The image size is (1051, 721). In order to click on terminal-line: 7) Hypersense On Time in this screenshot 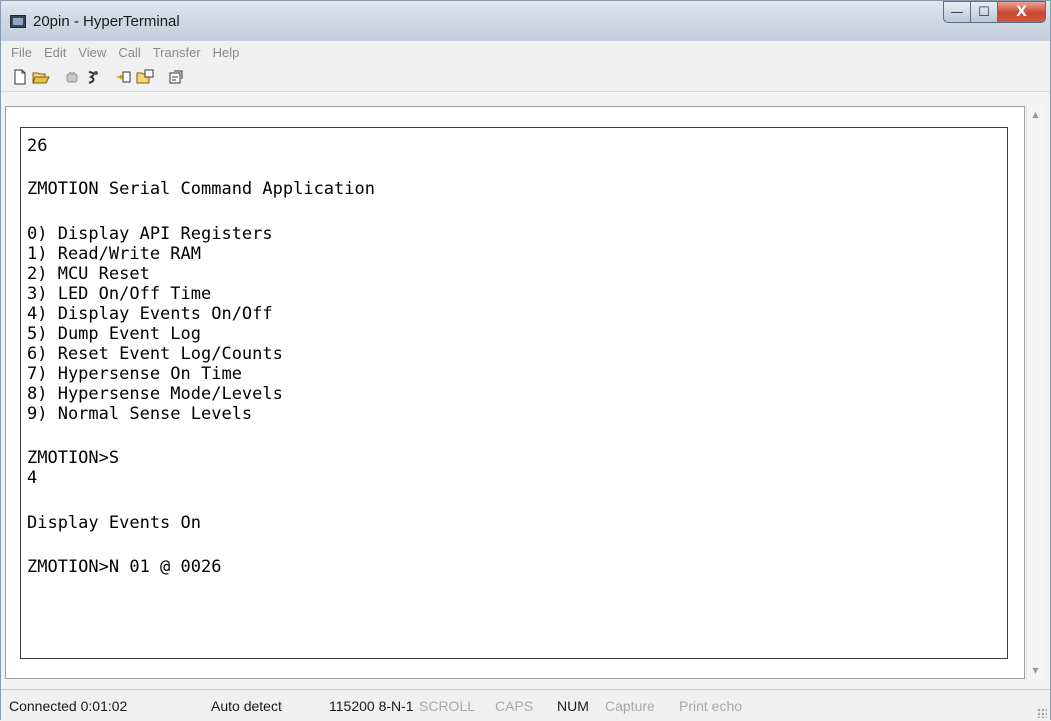, I will do `click(134, 374)`.